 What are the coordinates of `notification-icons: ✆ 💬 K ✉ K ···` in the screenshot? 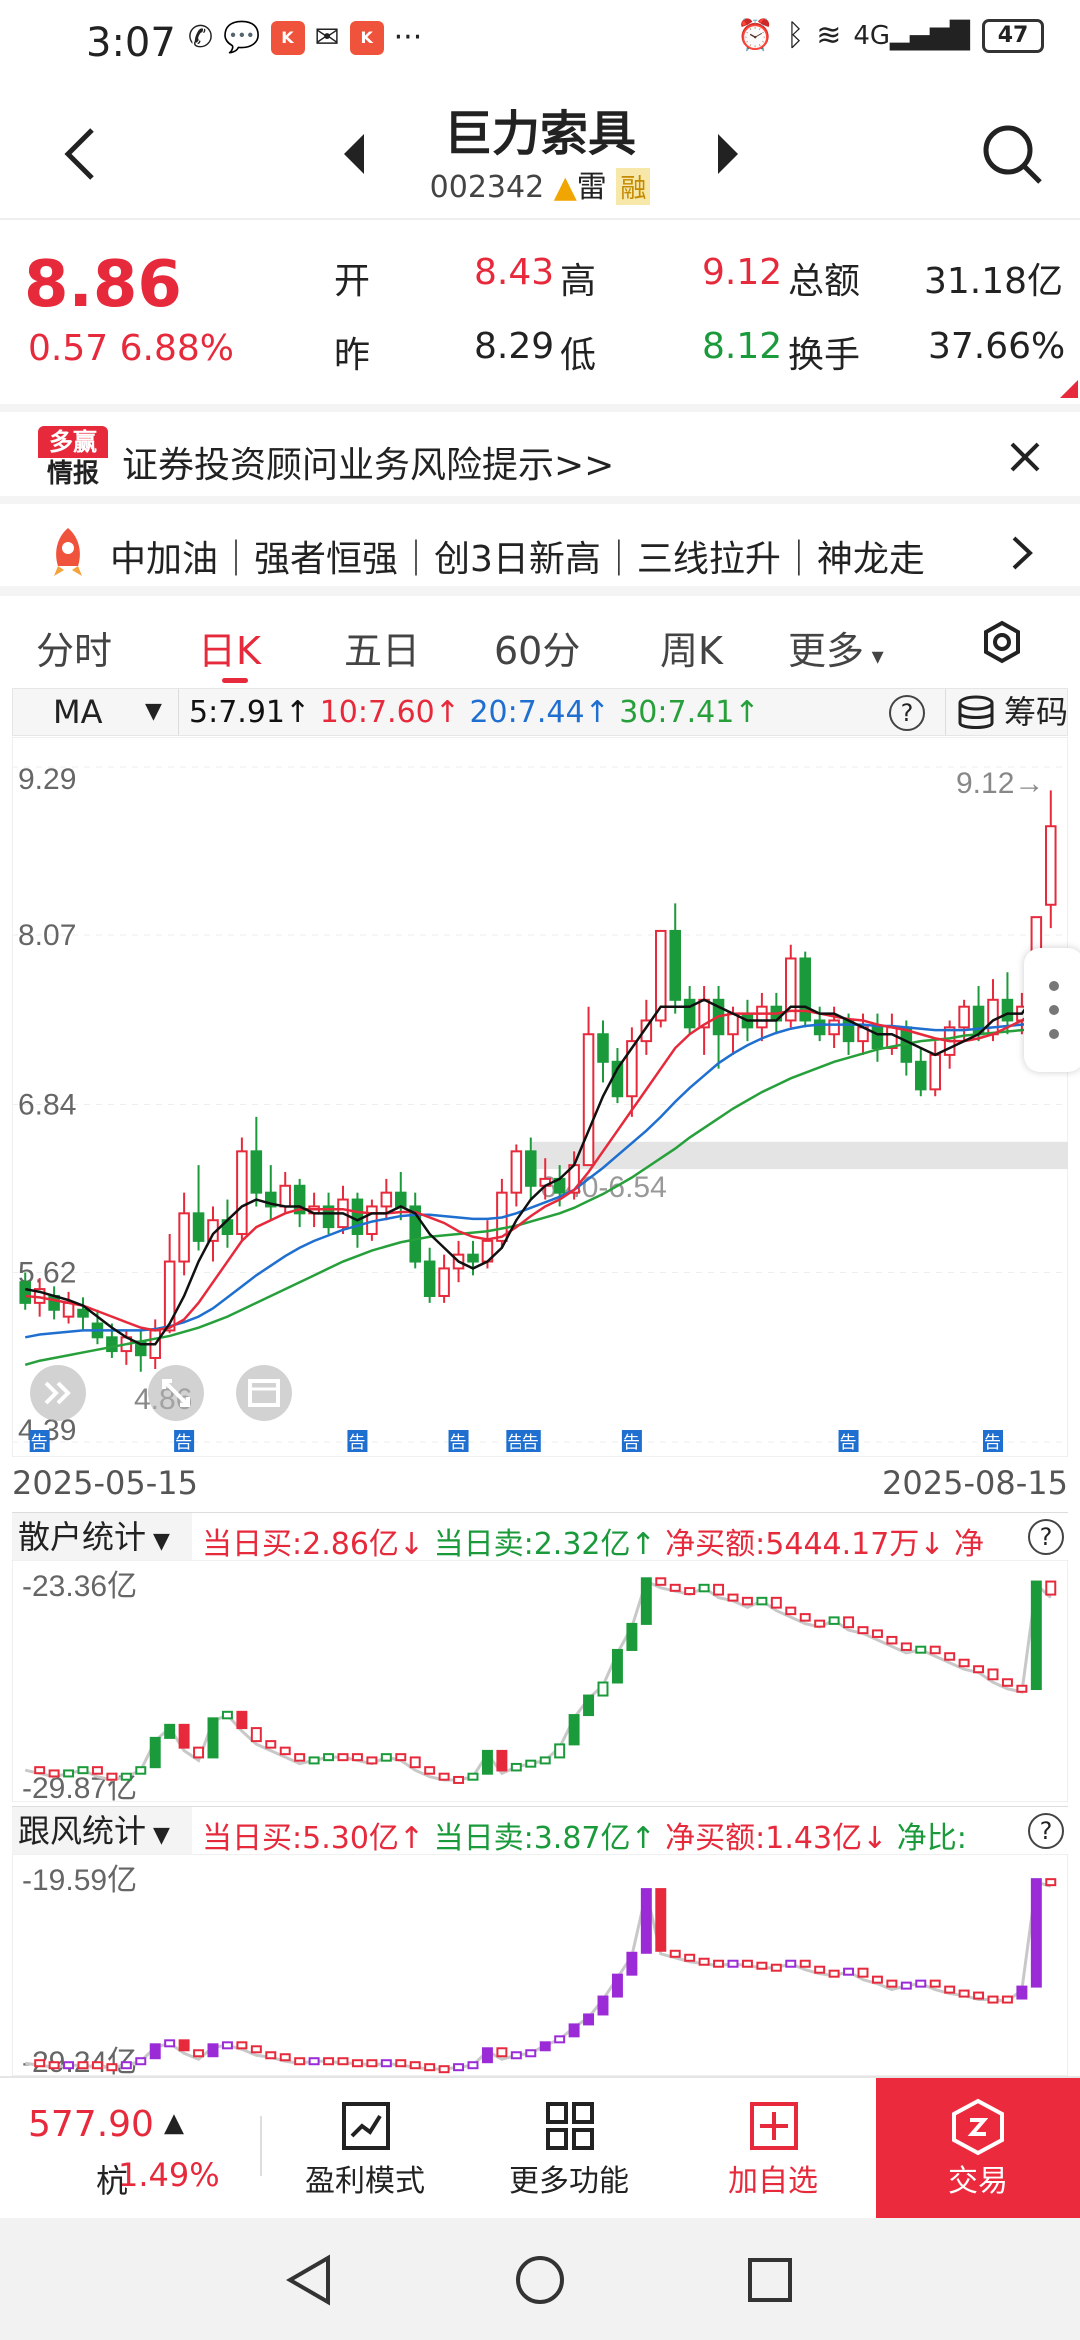 It's located at (305, 37).